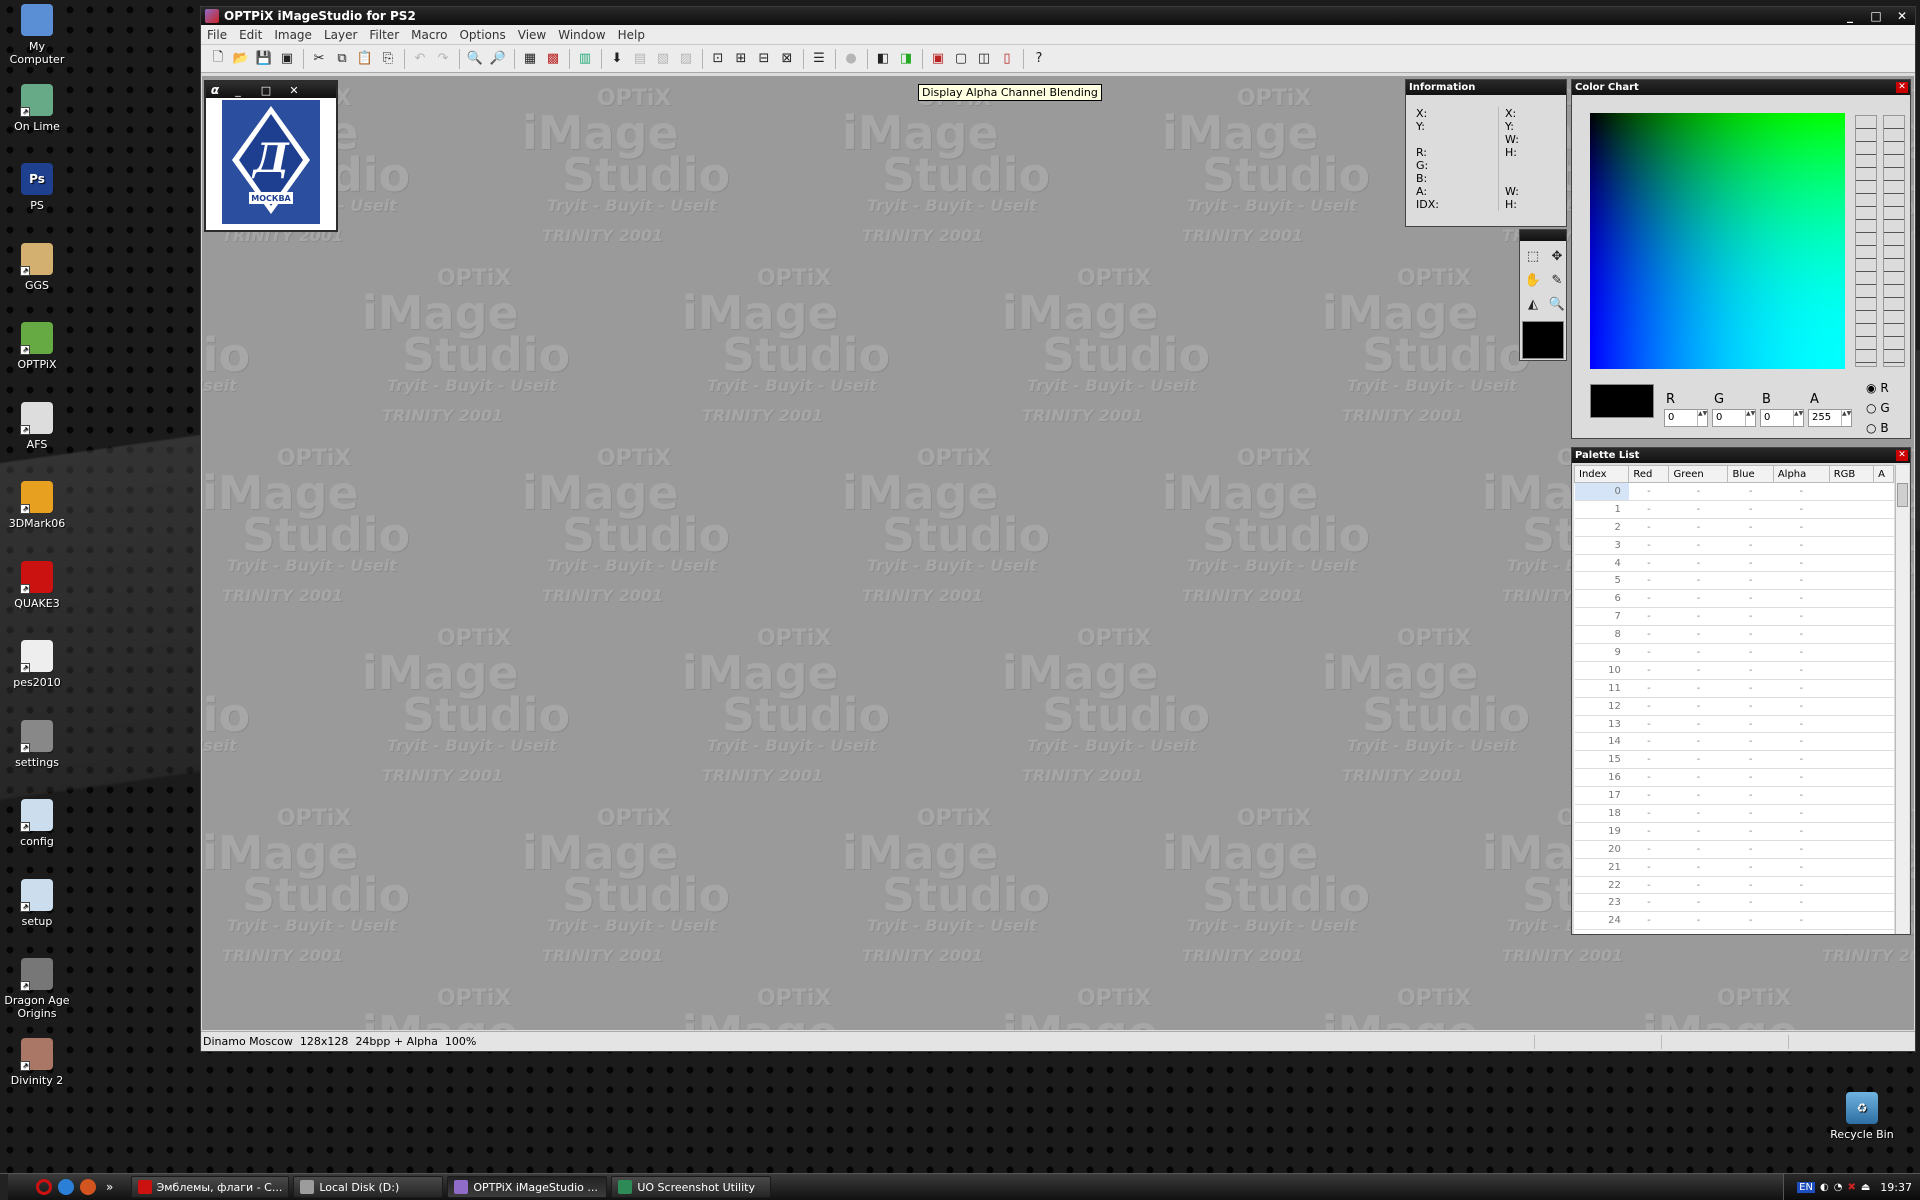  I want to click on menu-file: File, so click(217, 35).